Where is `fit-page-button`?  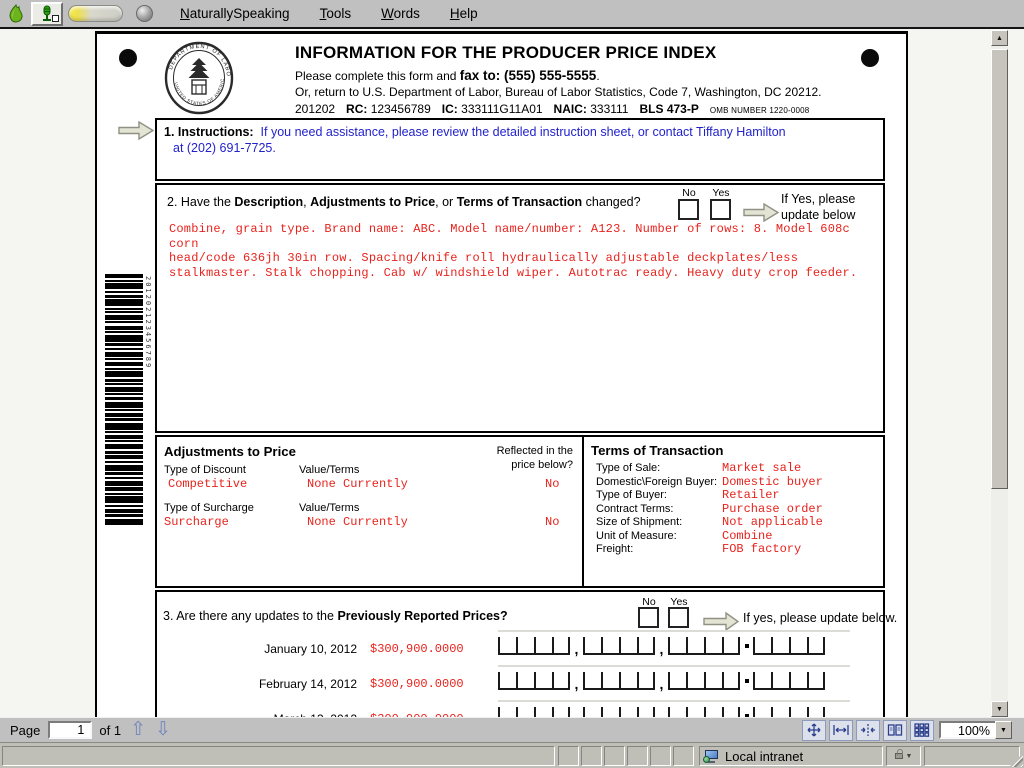 fit-page-button is located at coordinates (814, 730).